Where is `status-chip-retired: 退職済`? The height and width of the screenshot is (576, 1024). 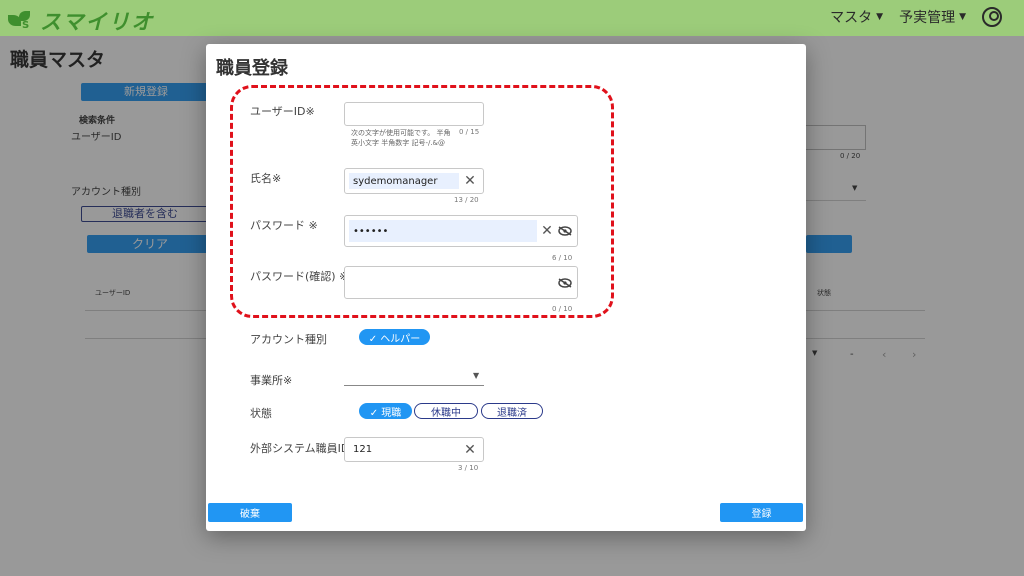
status-chip-retired: 退職済 is located at coordinates (512, 411).